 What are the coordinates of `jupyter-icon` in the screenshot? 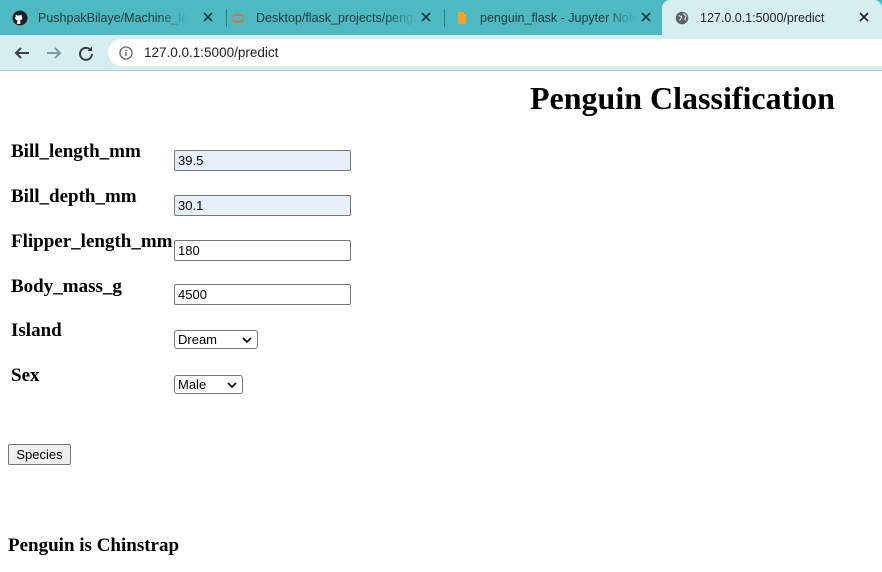 It's located at (238, 18).